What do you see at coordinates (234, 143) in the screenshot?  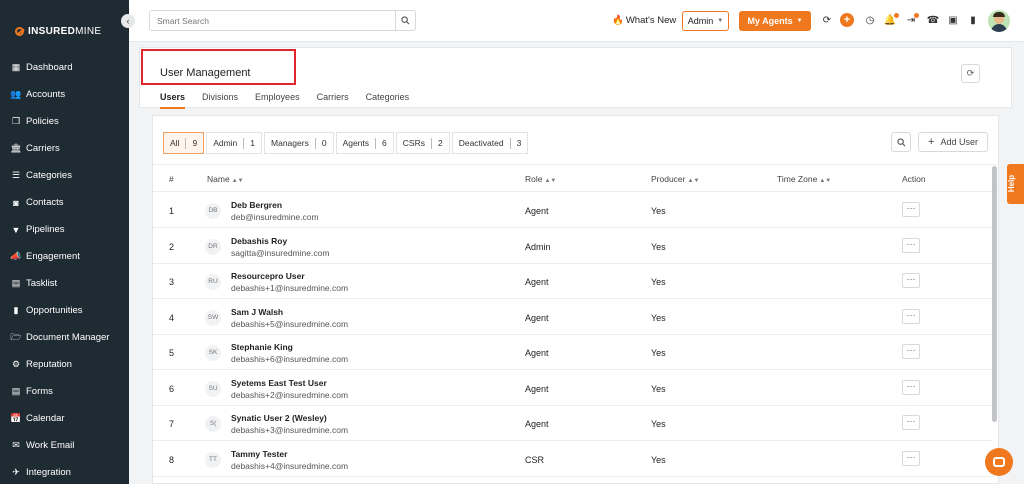 I see `filter-admin: Admin 1` at bounding box center [234, 143].